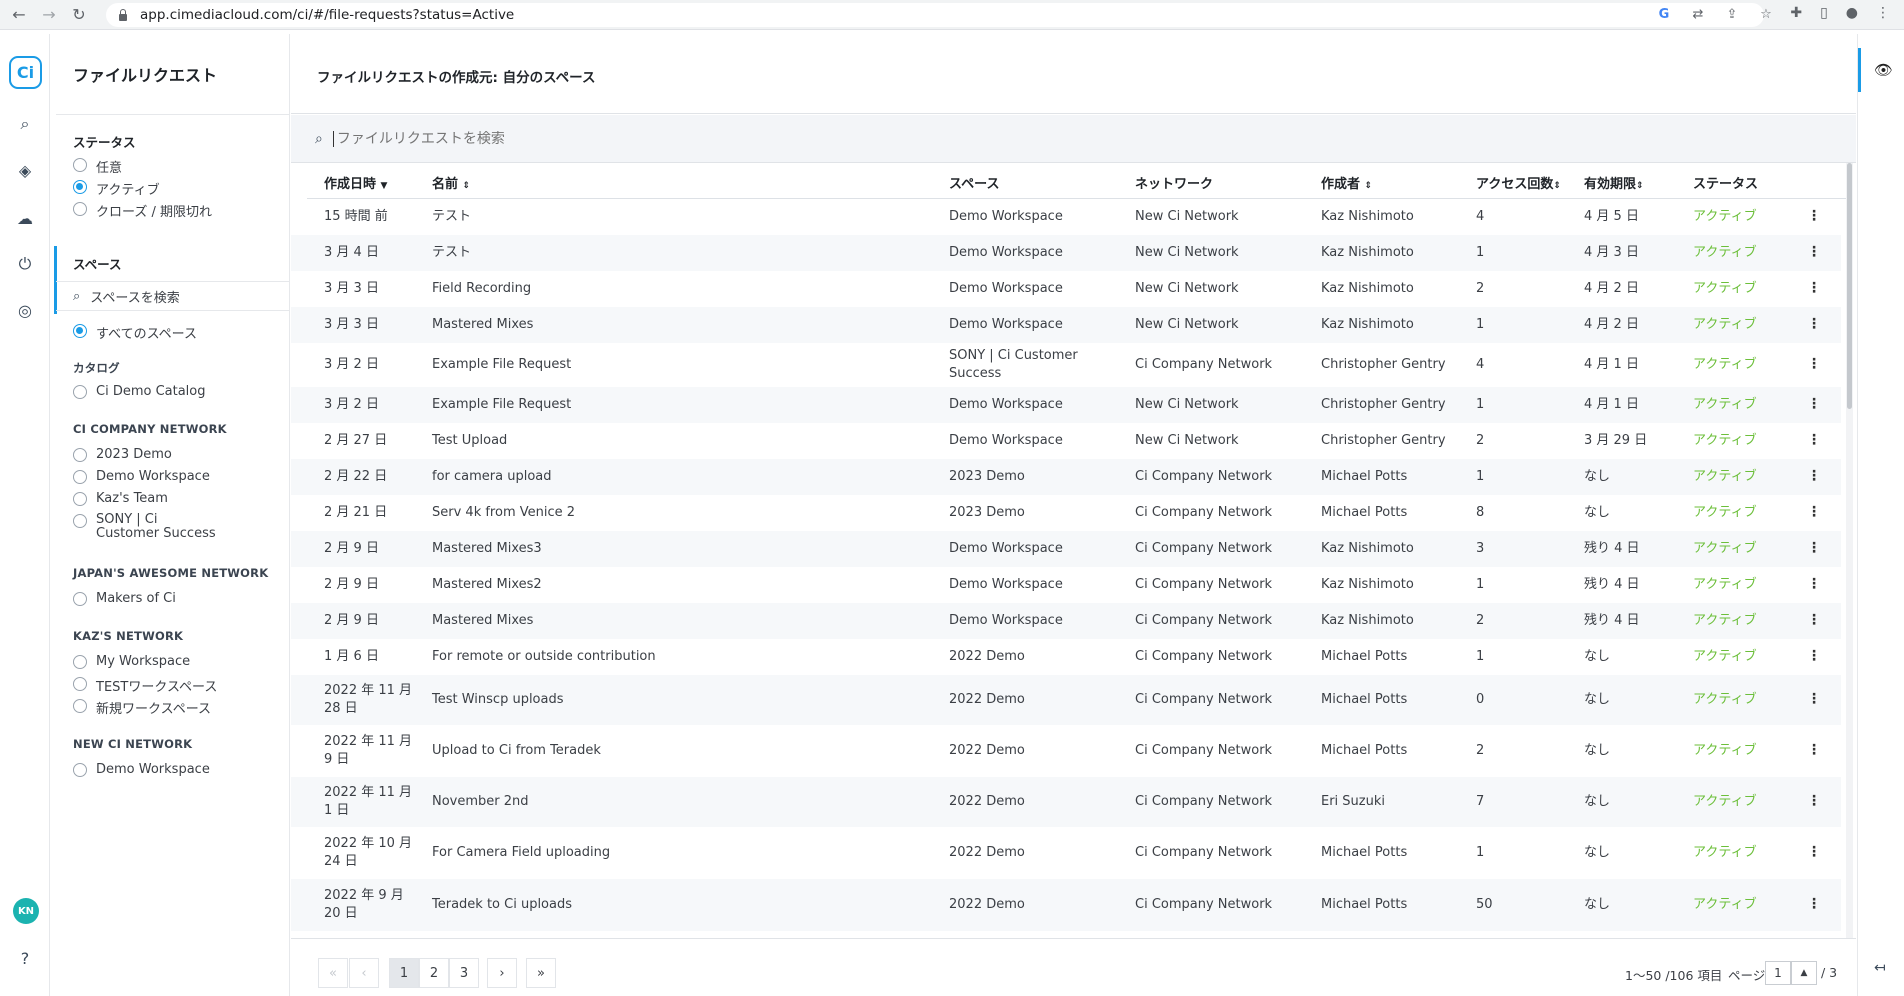 The width and height of the screenshot is (1904, 996). Describe the element at coordinates (404, 973) in the screenshot. I see `page-button: 1` at that location.